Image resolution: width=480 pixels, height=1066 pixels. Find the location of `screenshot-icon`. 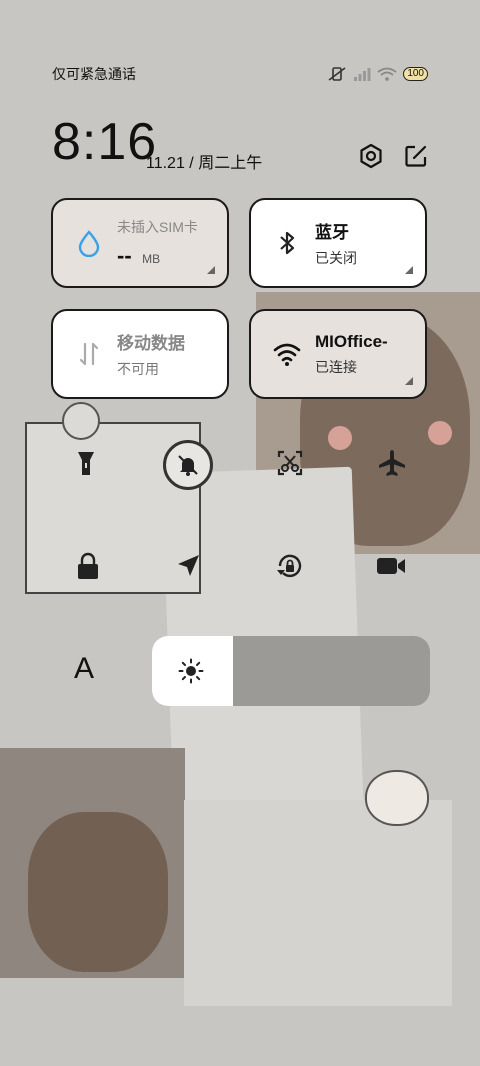

screenshot-icon is located at coordinates (290, 463).